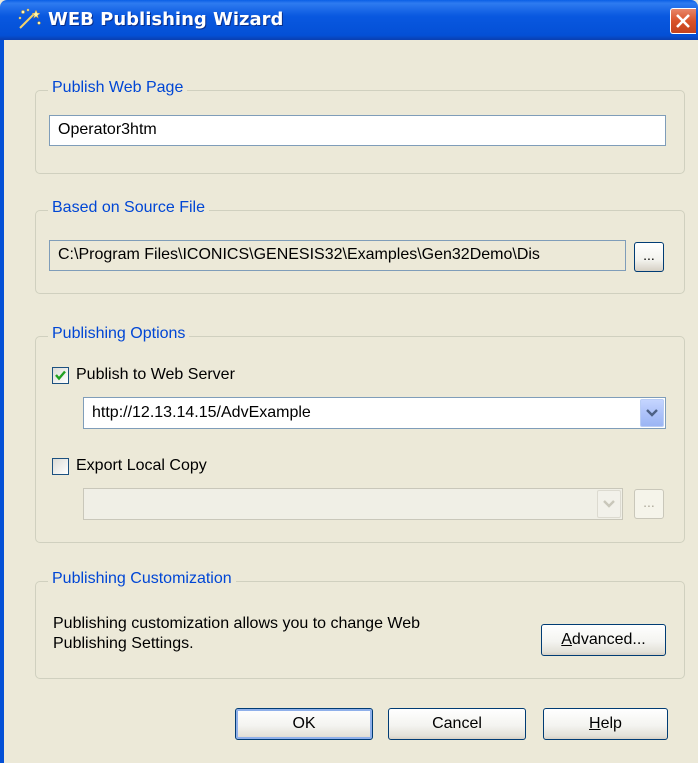 This screenshot has height=763, width=698. I want to click on close-button, so click(683, 21).